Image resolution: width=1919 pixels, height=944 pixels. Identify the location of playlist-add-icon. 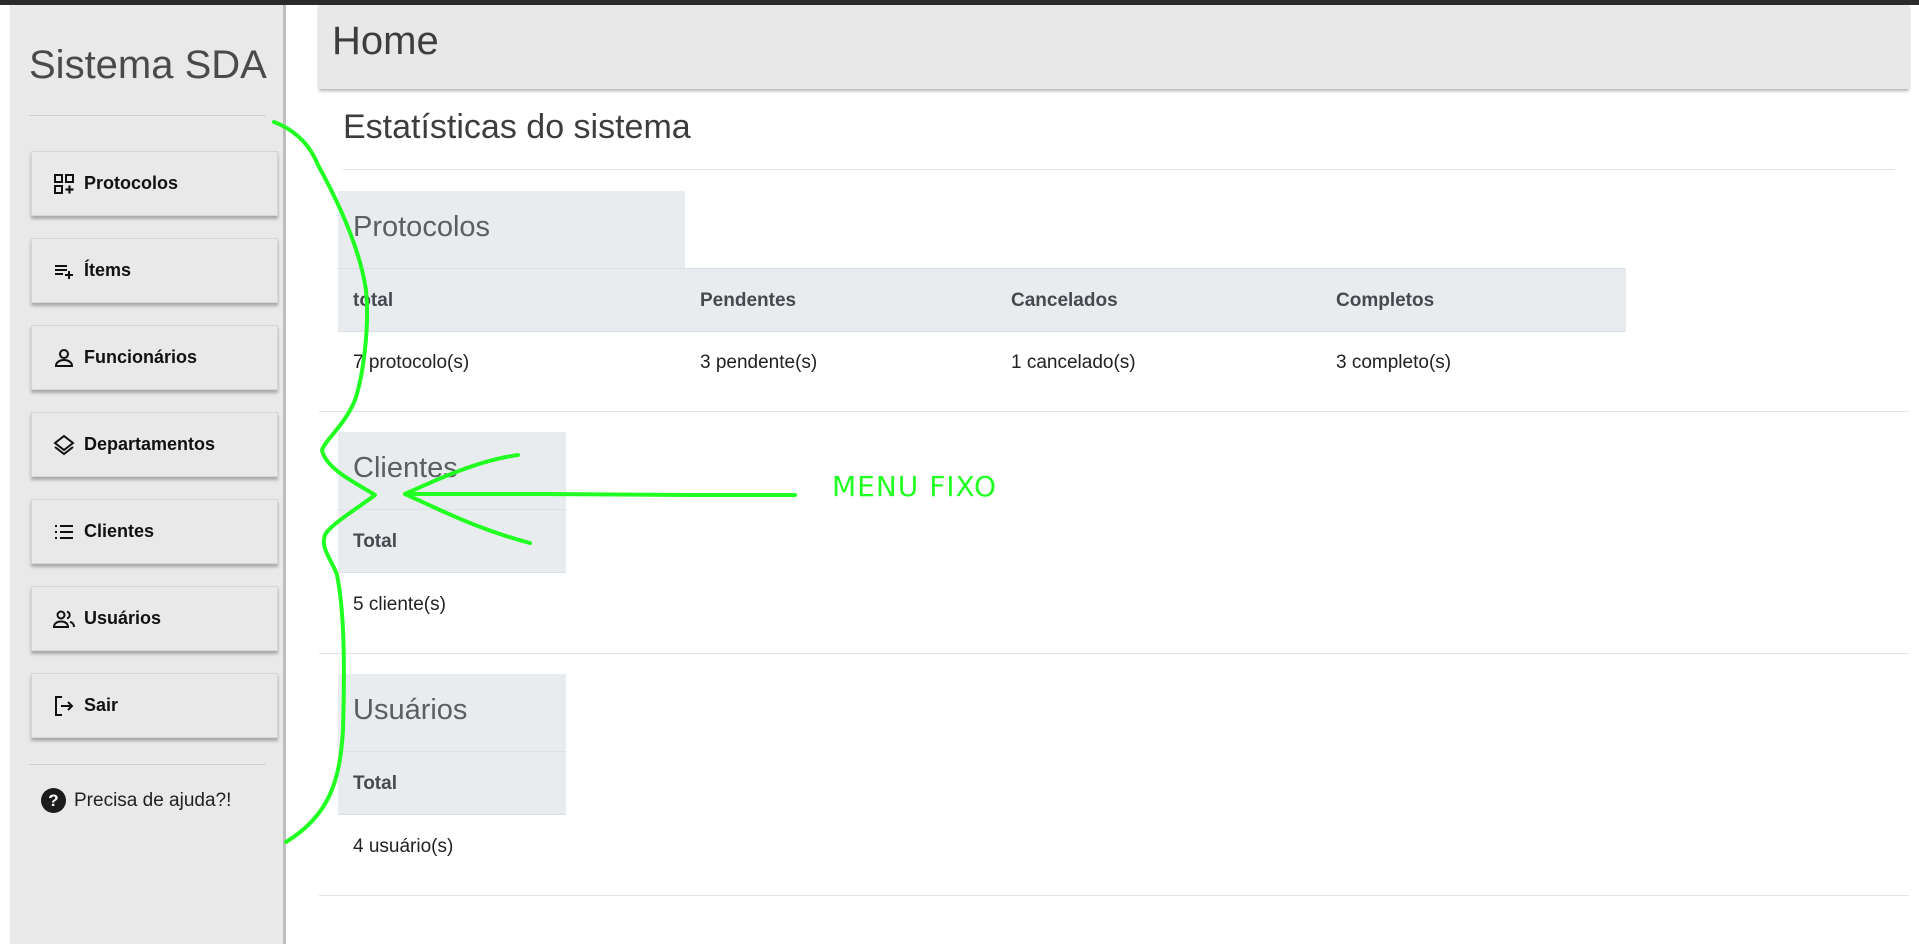
(64, 271).